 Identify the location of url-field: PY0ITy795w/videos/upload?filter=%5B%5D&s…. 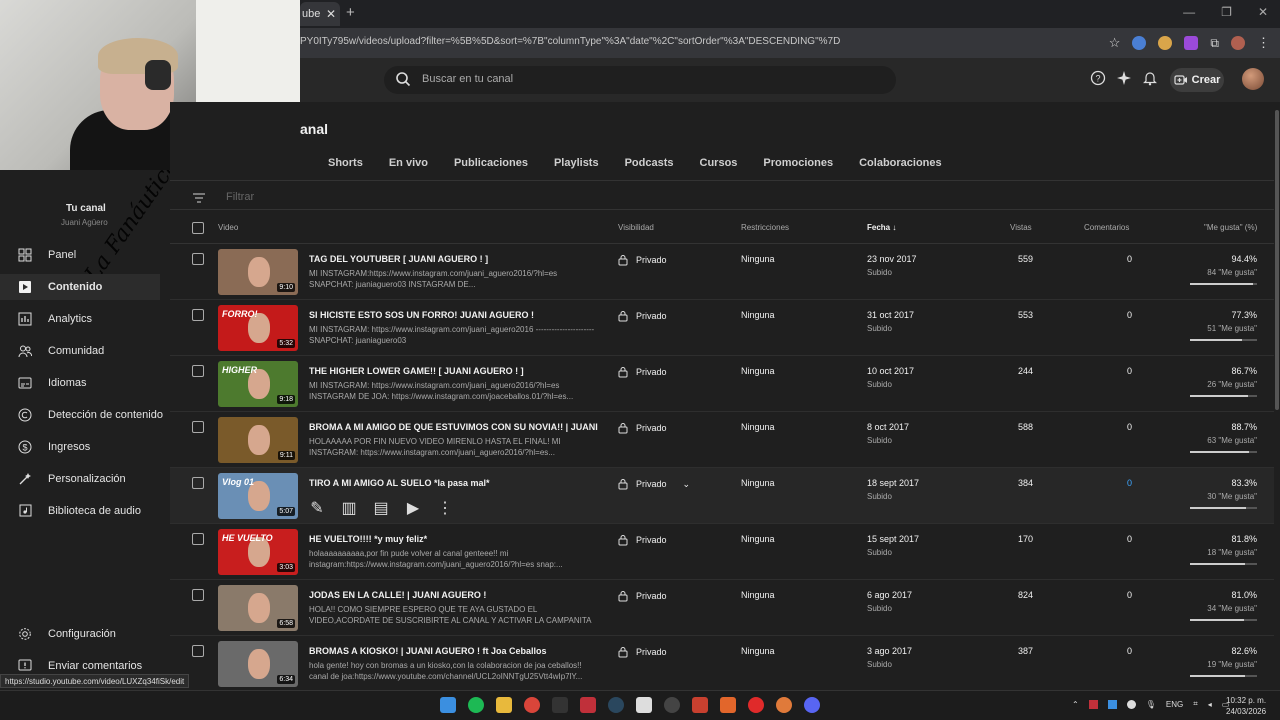
(570, 41).